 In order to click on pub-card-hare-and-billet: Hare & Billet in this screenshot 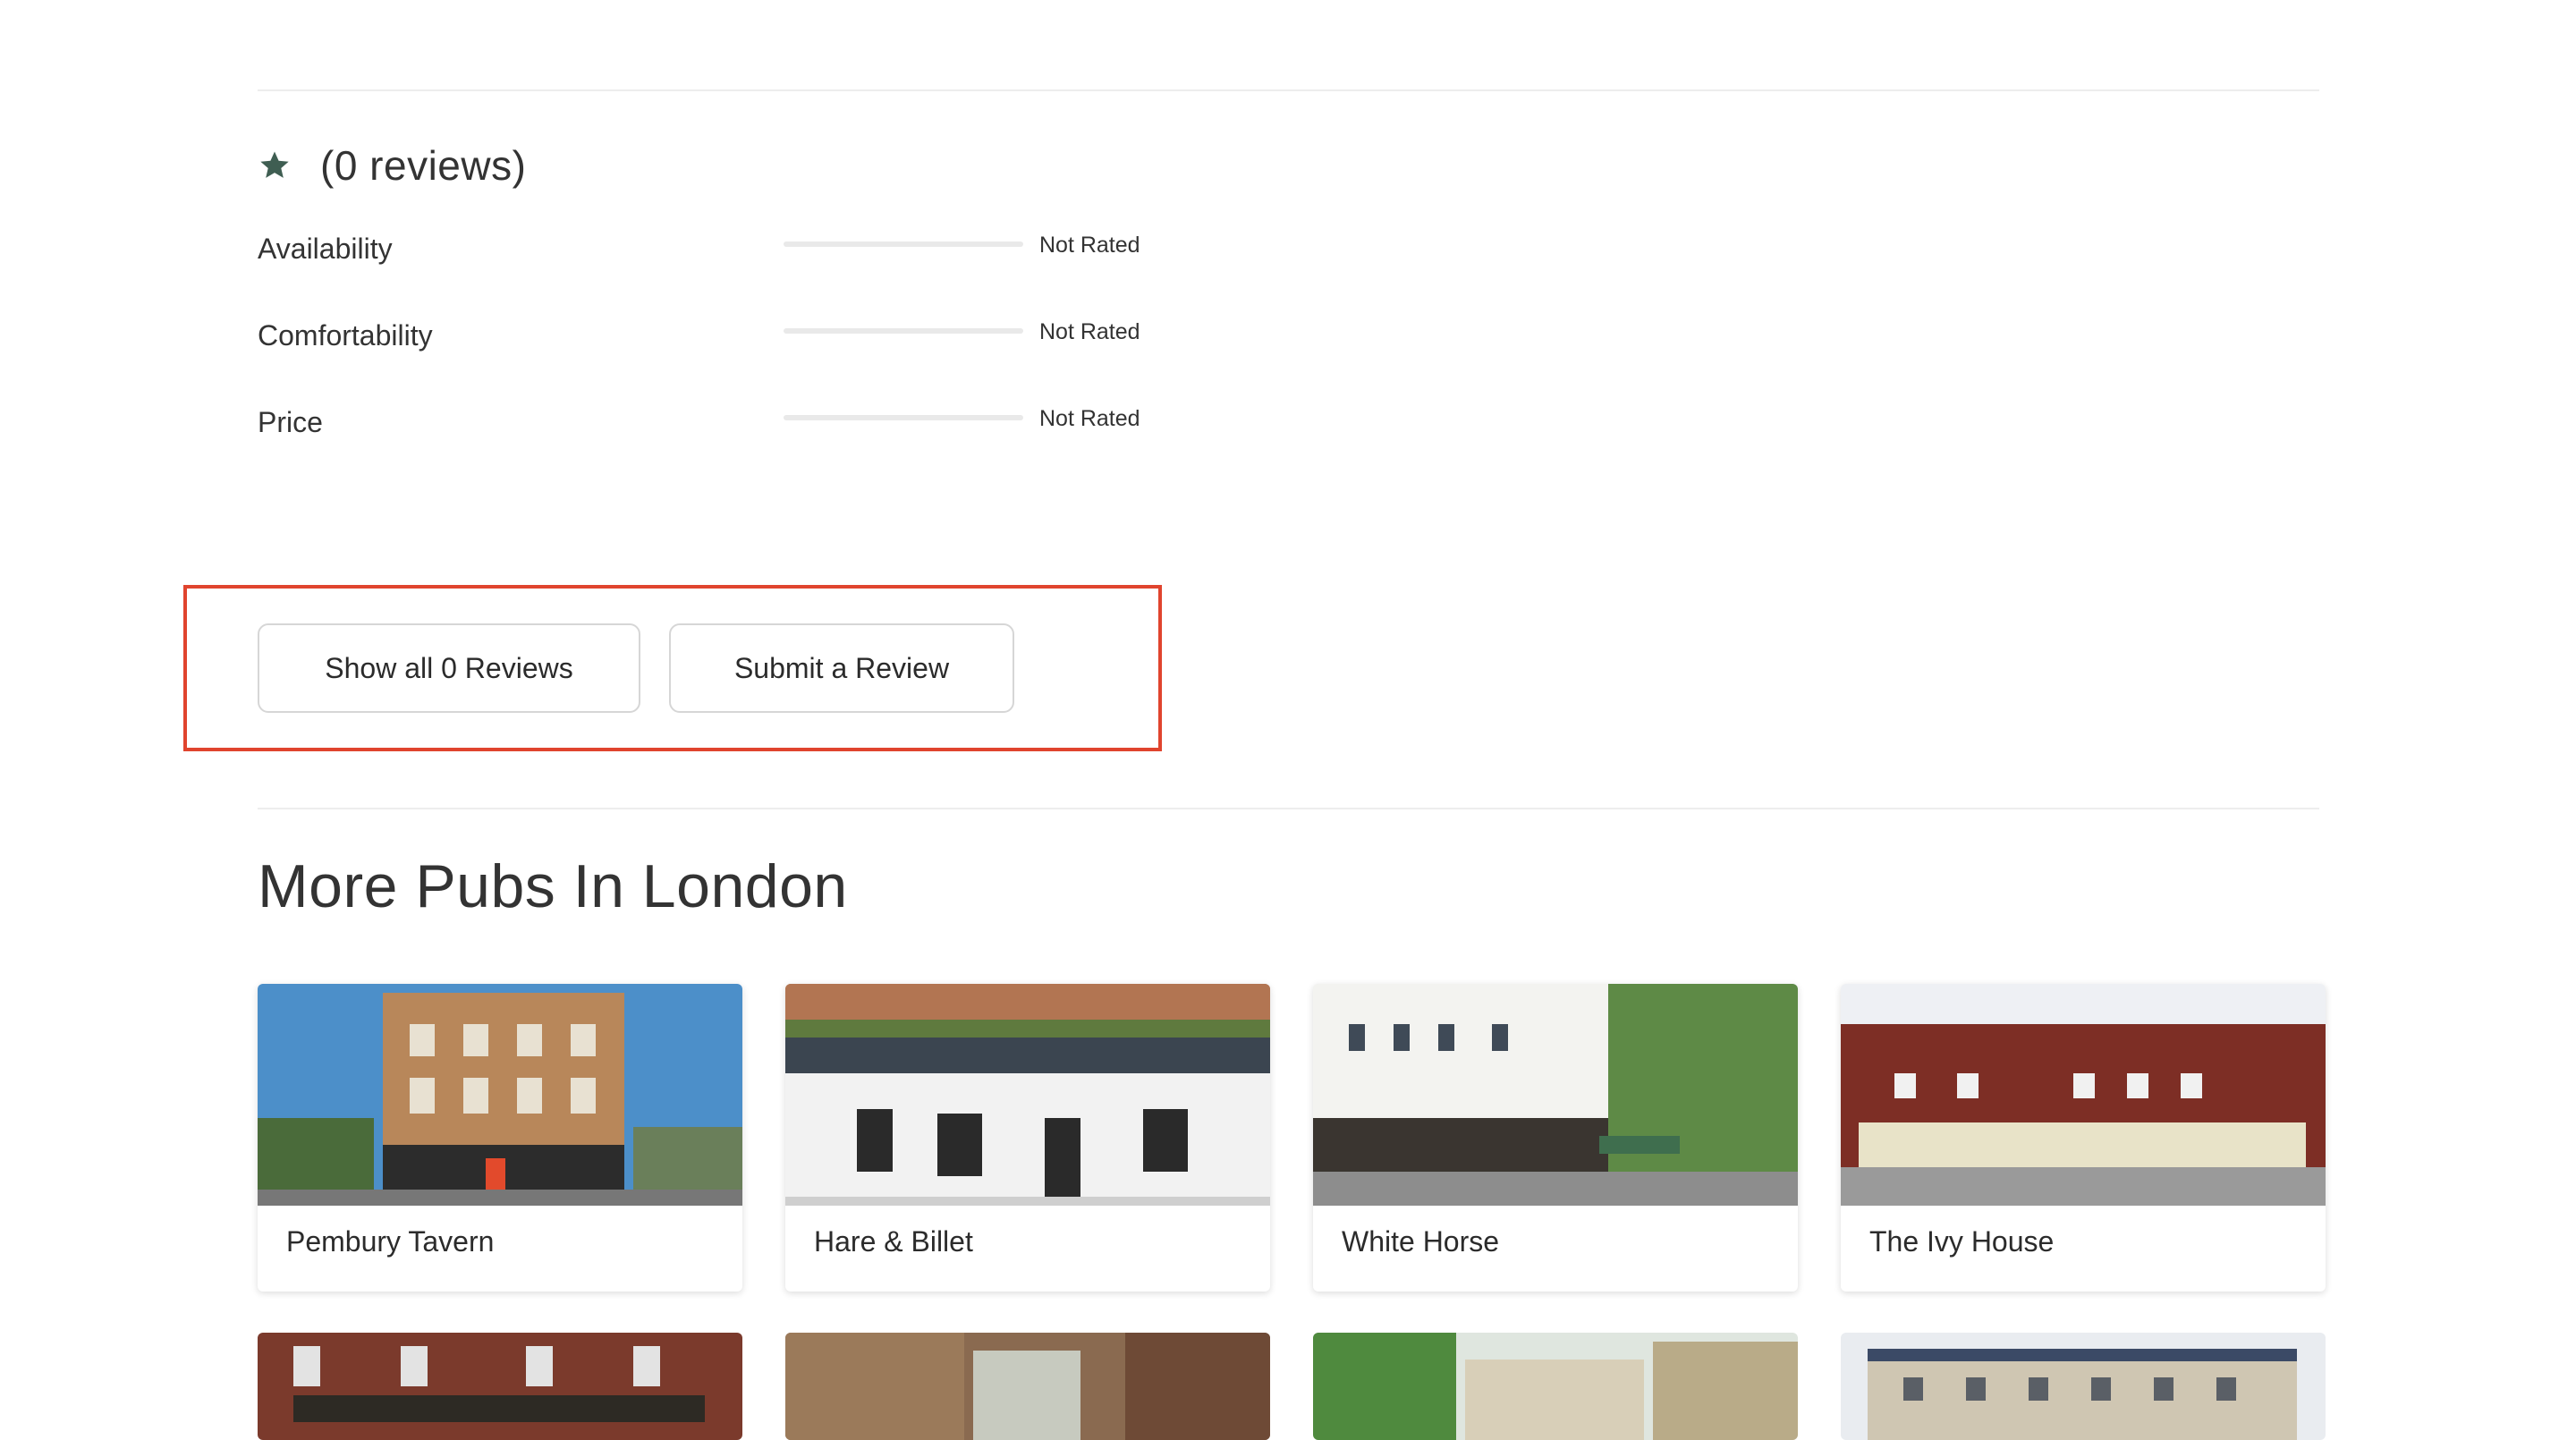, I will do `click(1027, 1138)`.